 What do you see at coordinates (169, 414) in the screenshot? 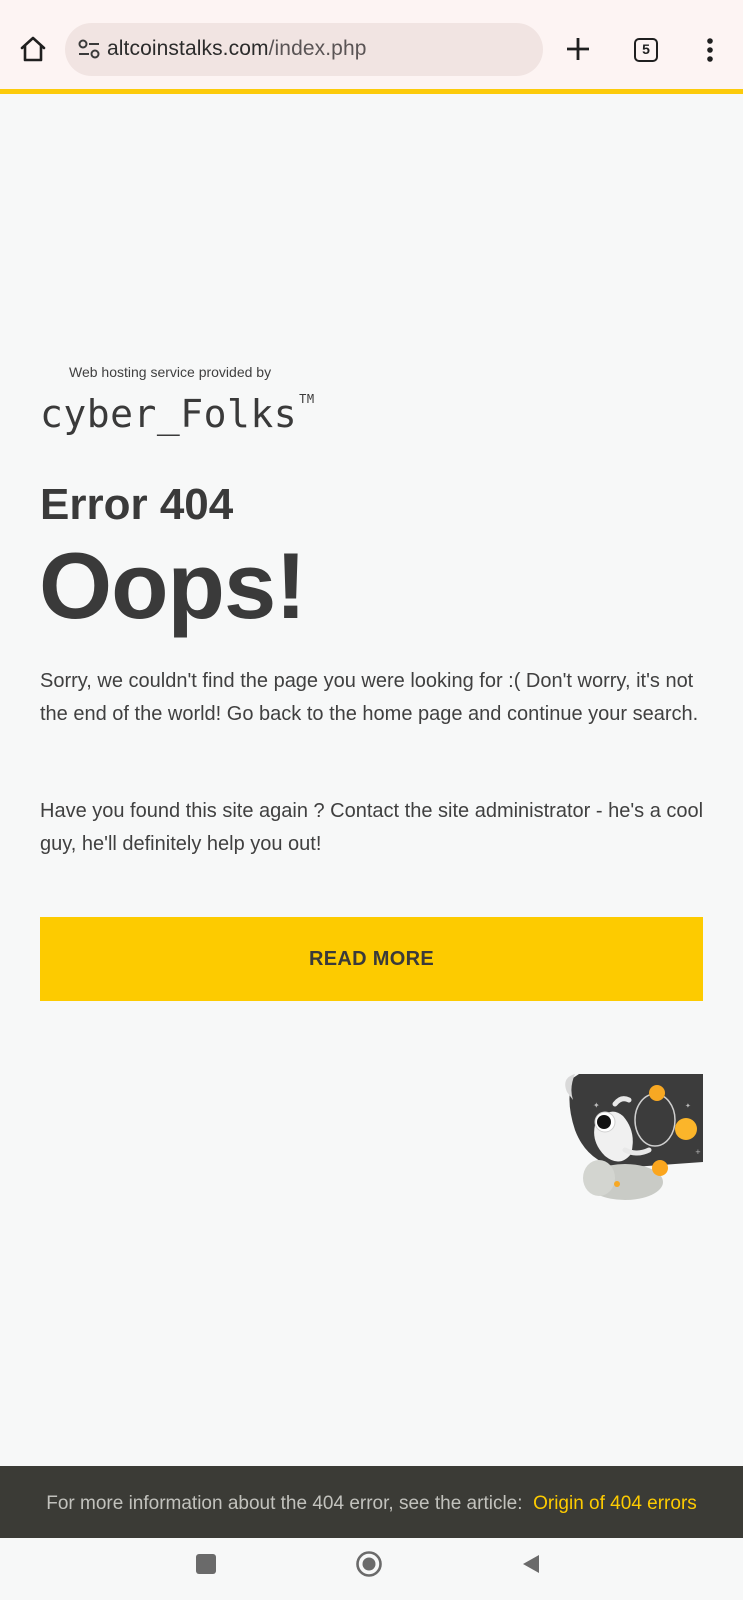
I see `brand-name: cyber_Folks` at bounding box center [169, 414].